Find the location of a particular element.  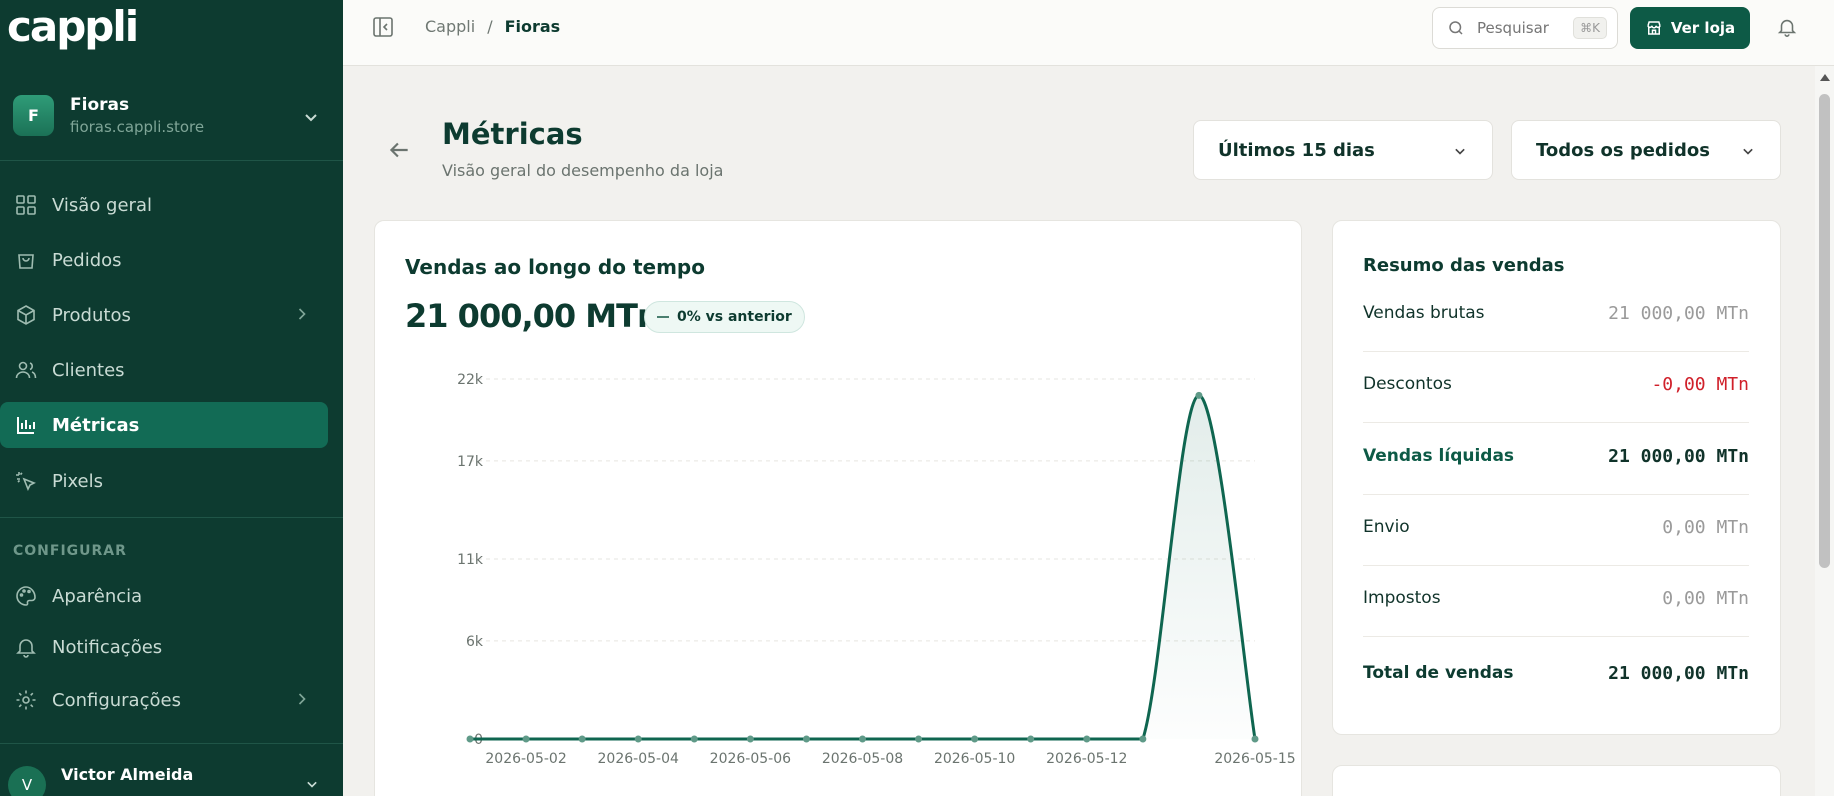

breadcrumb-item-cappli: Cappli is located at coordinates (450, 26).